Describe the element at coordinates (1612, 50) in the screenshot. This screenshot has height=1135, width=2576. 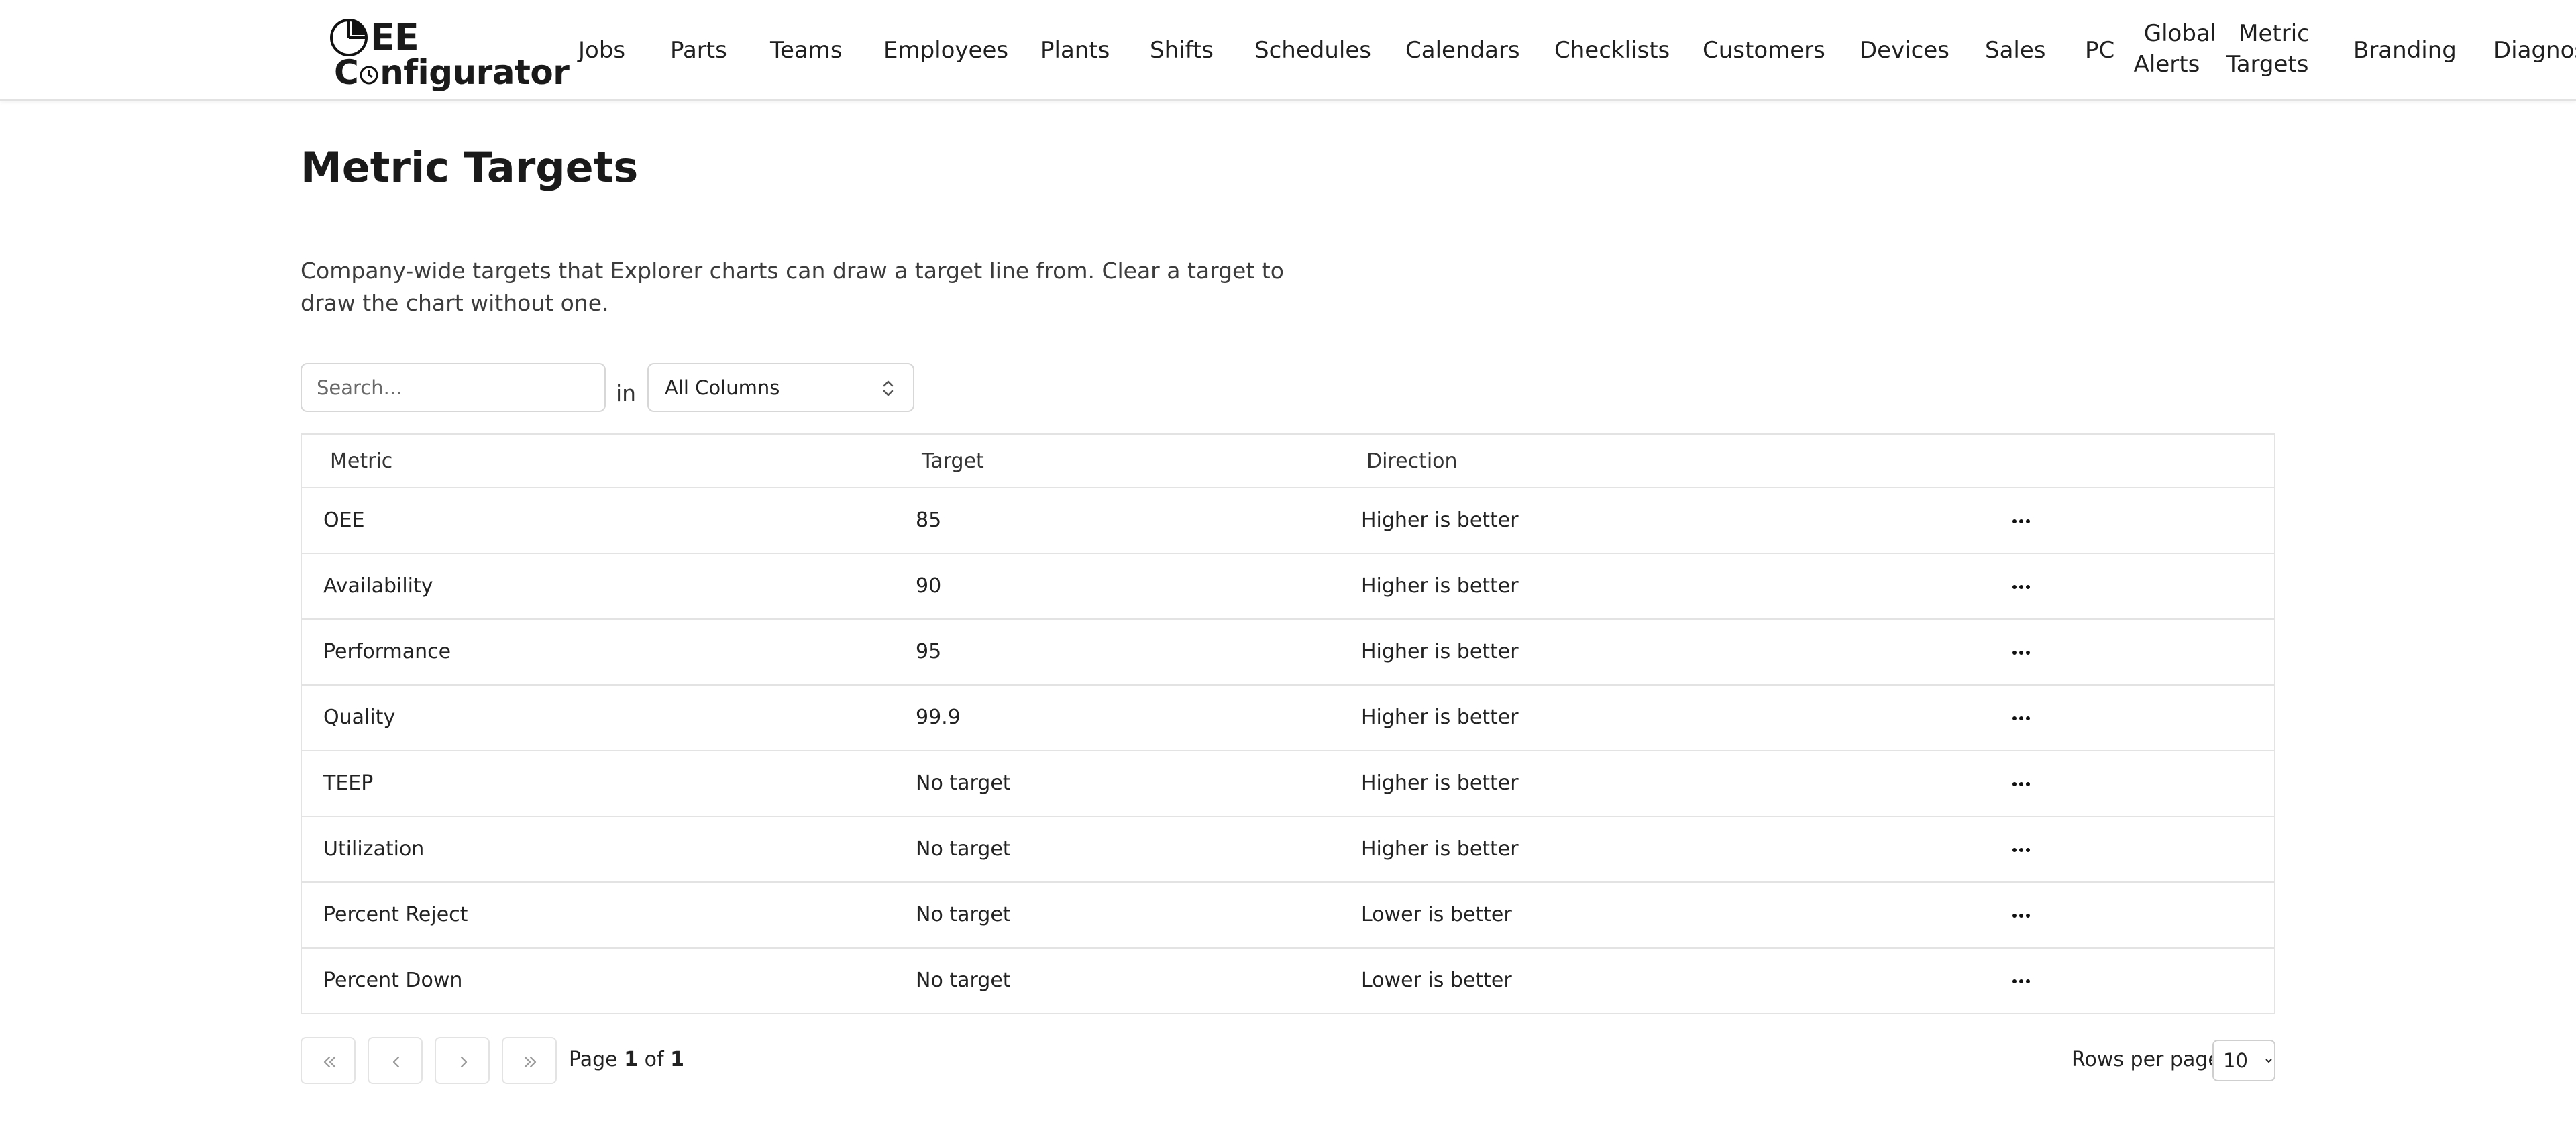
I see `nav-item-checklists: Checklists` at that location.